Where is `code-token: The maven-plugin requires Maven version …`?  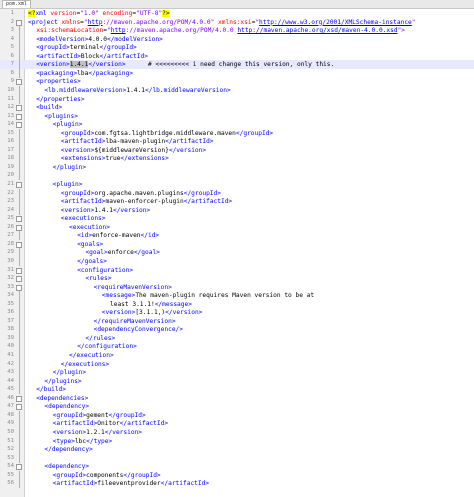
code-token: The maven-plugin requires Maven version … is located at coordinates (225, 296).